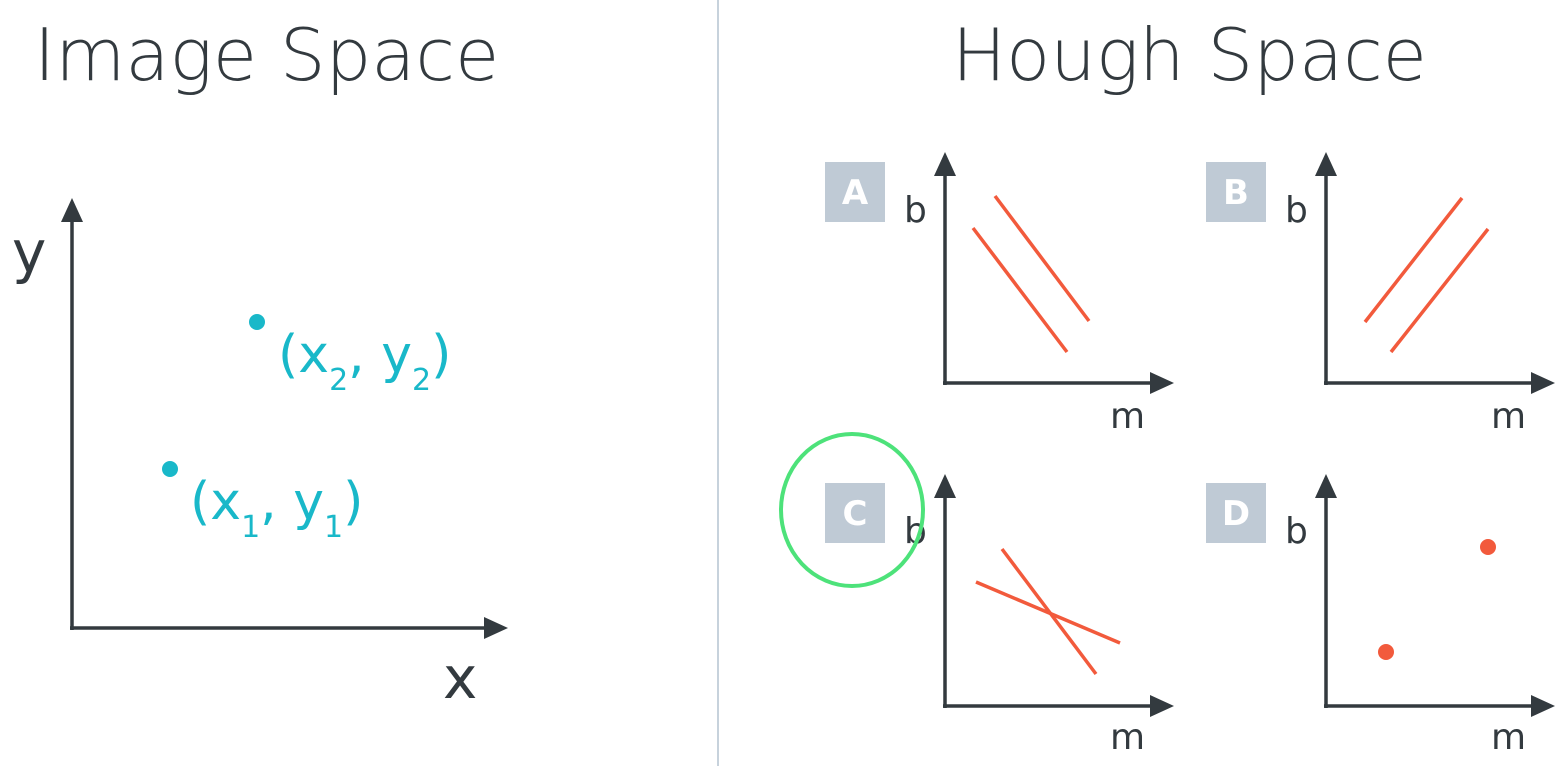 This screenshot has height=766, width=1564. Describe the element at coordinates (496, 628) in the screenshot. I see `image-x-arrow` at that location.